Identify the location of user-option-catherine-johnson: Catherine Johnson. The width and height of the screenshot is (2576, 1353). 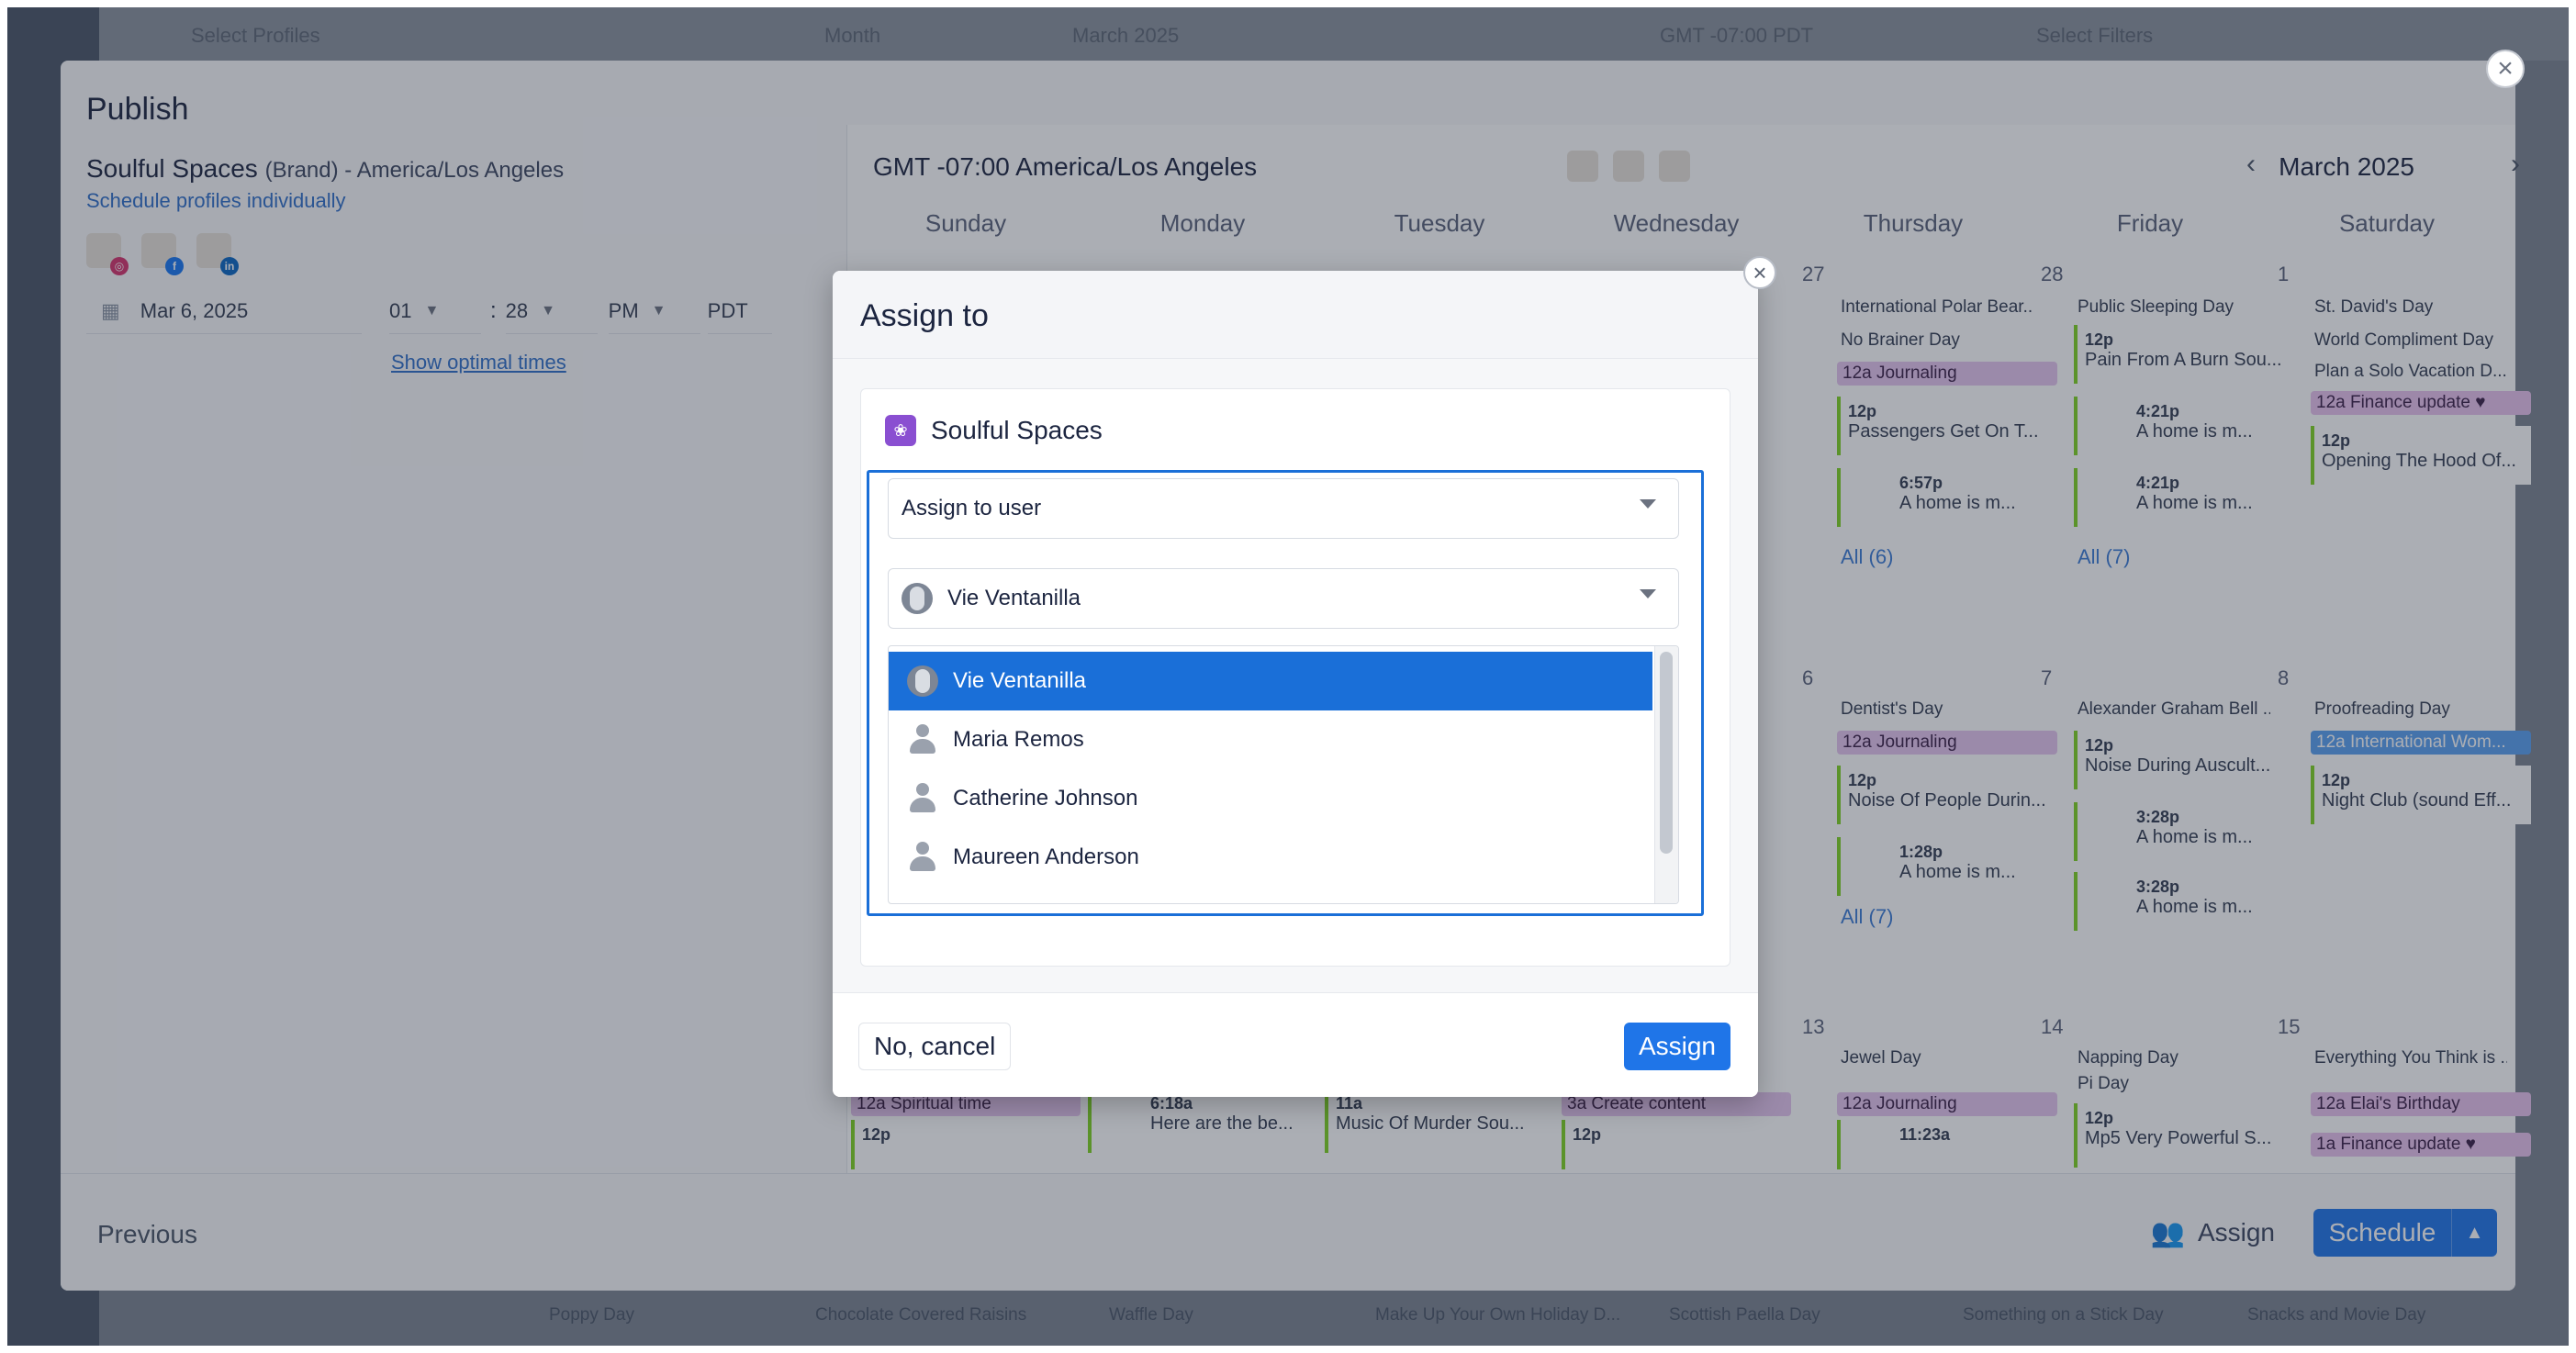
(1270, 798).